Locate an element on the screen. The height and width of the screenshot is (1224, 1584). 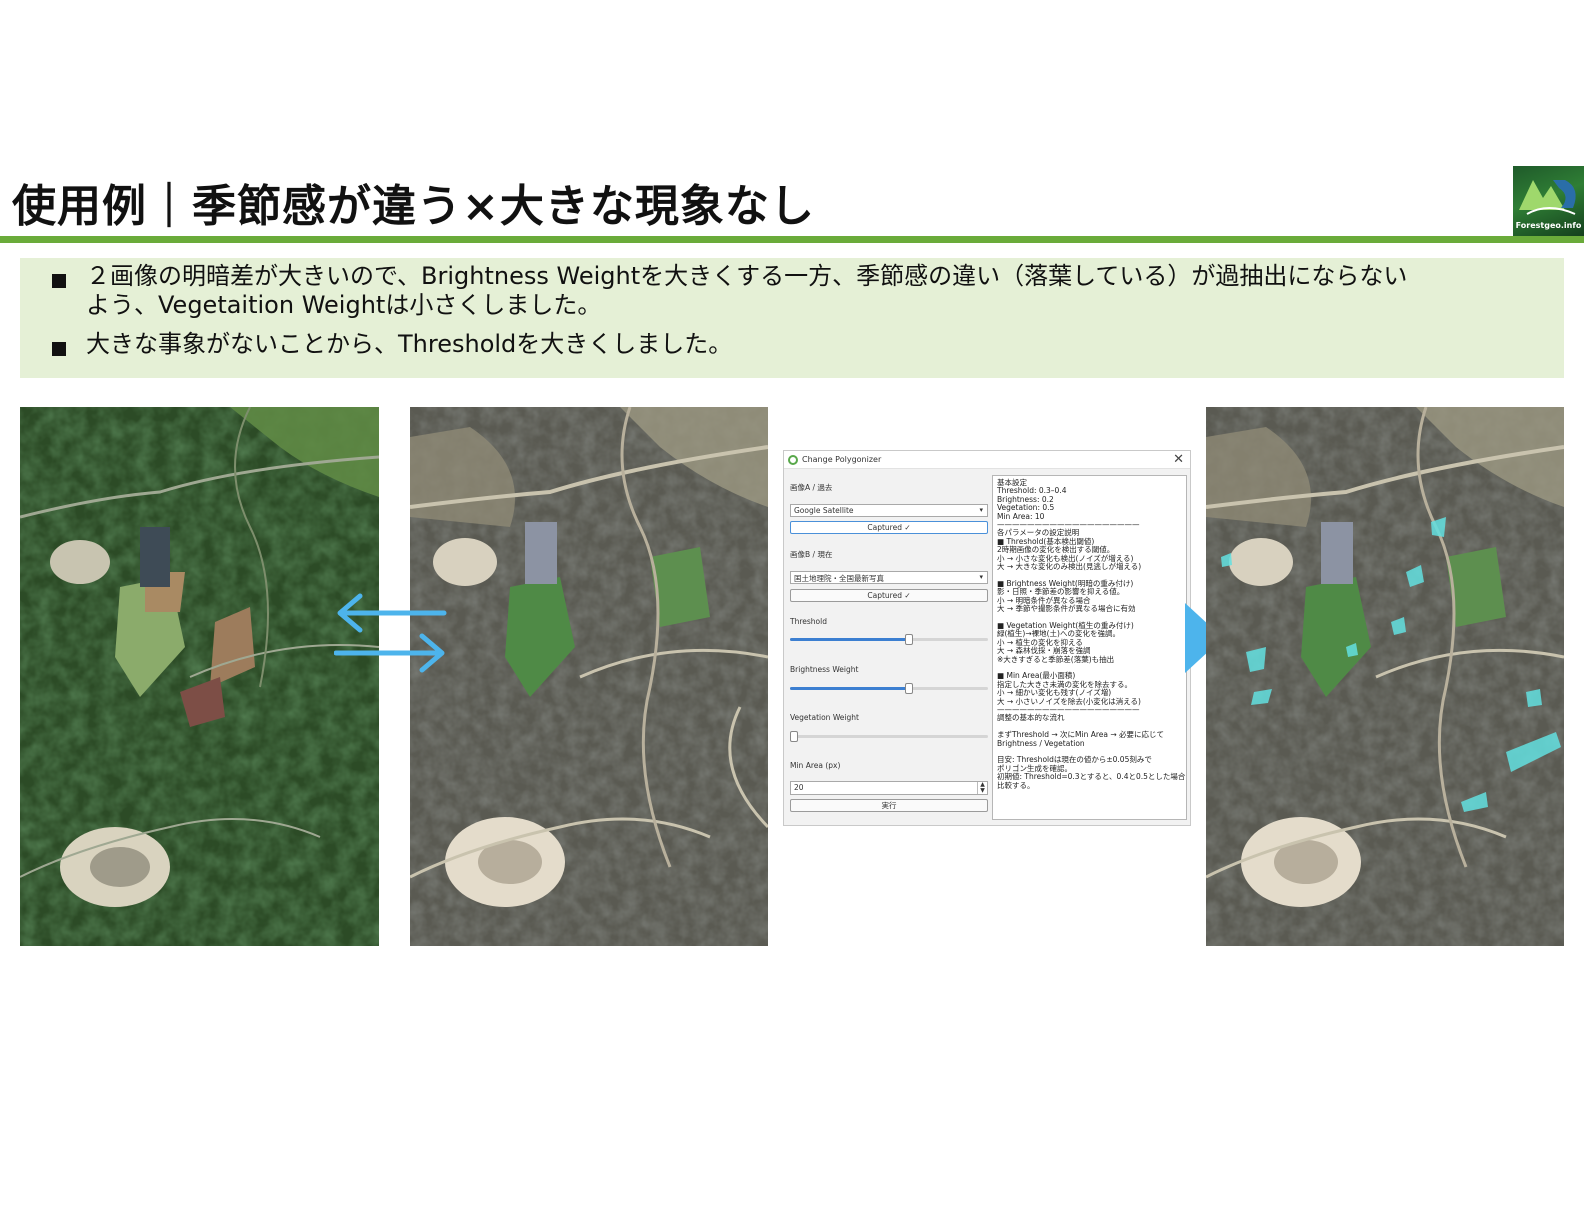
help-text-line: 大 → 大きな変化のみ検出(見逃しが増える) is located at coordinates (1069, 567).